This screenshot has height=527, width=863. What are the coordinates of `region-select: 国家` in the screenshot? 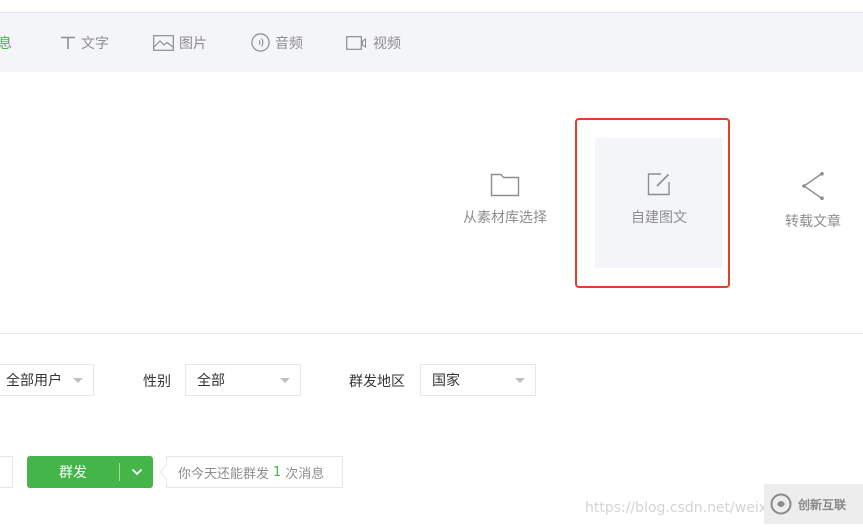 It's located at (478, 380).